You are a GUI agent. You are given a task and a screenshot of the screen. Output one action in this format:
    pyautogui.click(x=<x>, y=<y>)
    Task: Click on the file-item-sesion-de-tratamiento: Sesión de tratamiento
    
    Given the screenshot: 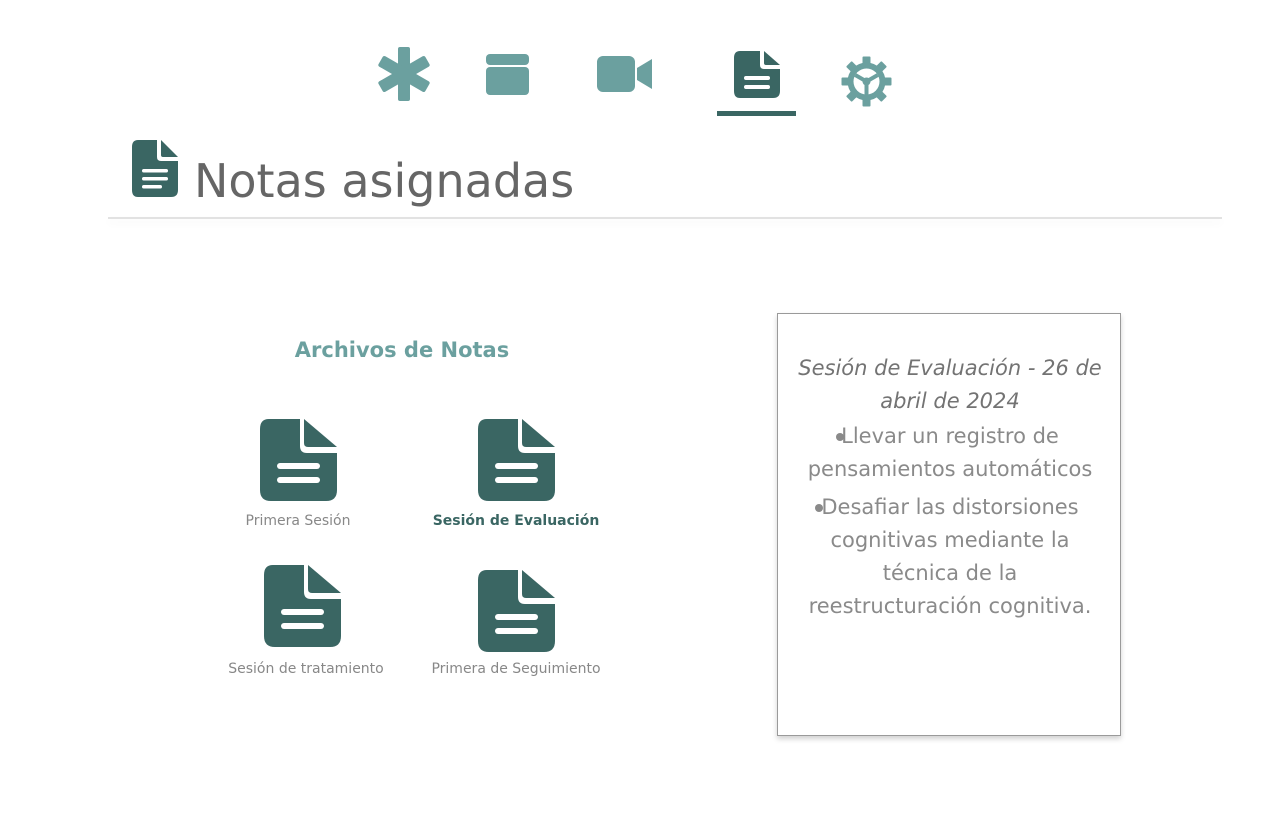 What is the action you would take?
    pyautogui.click(x=306, y=624)
    